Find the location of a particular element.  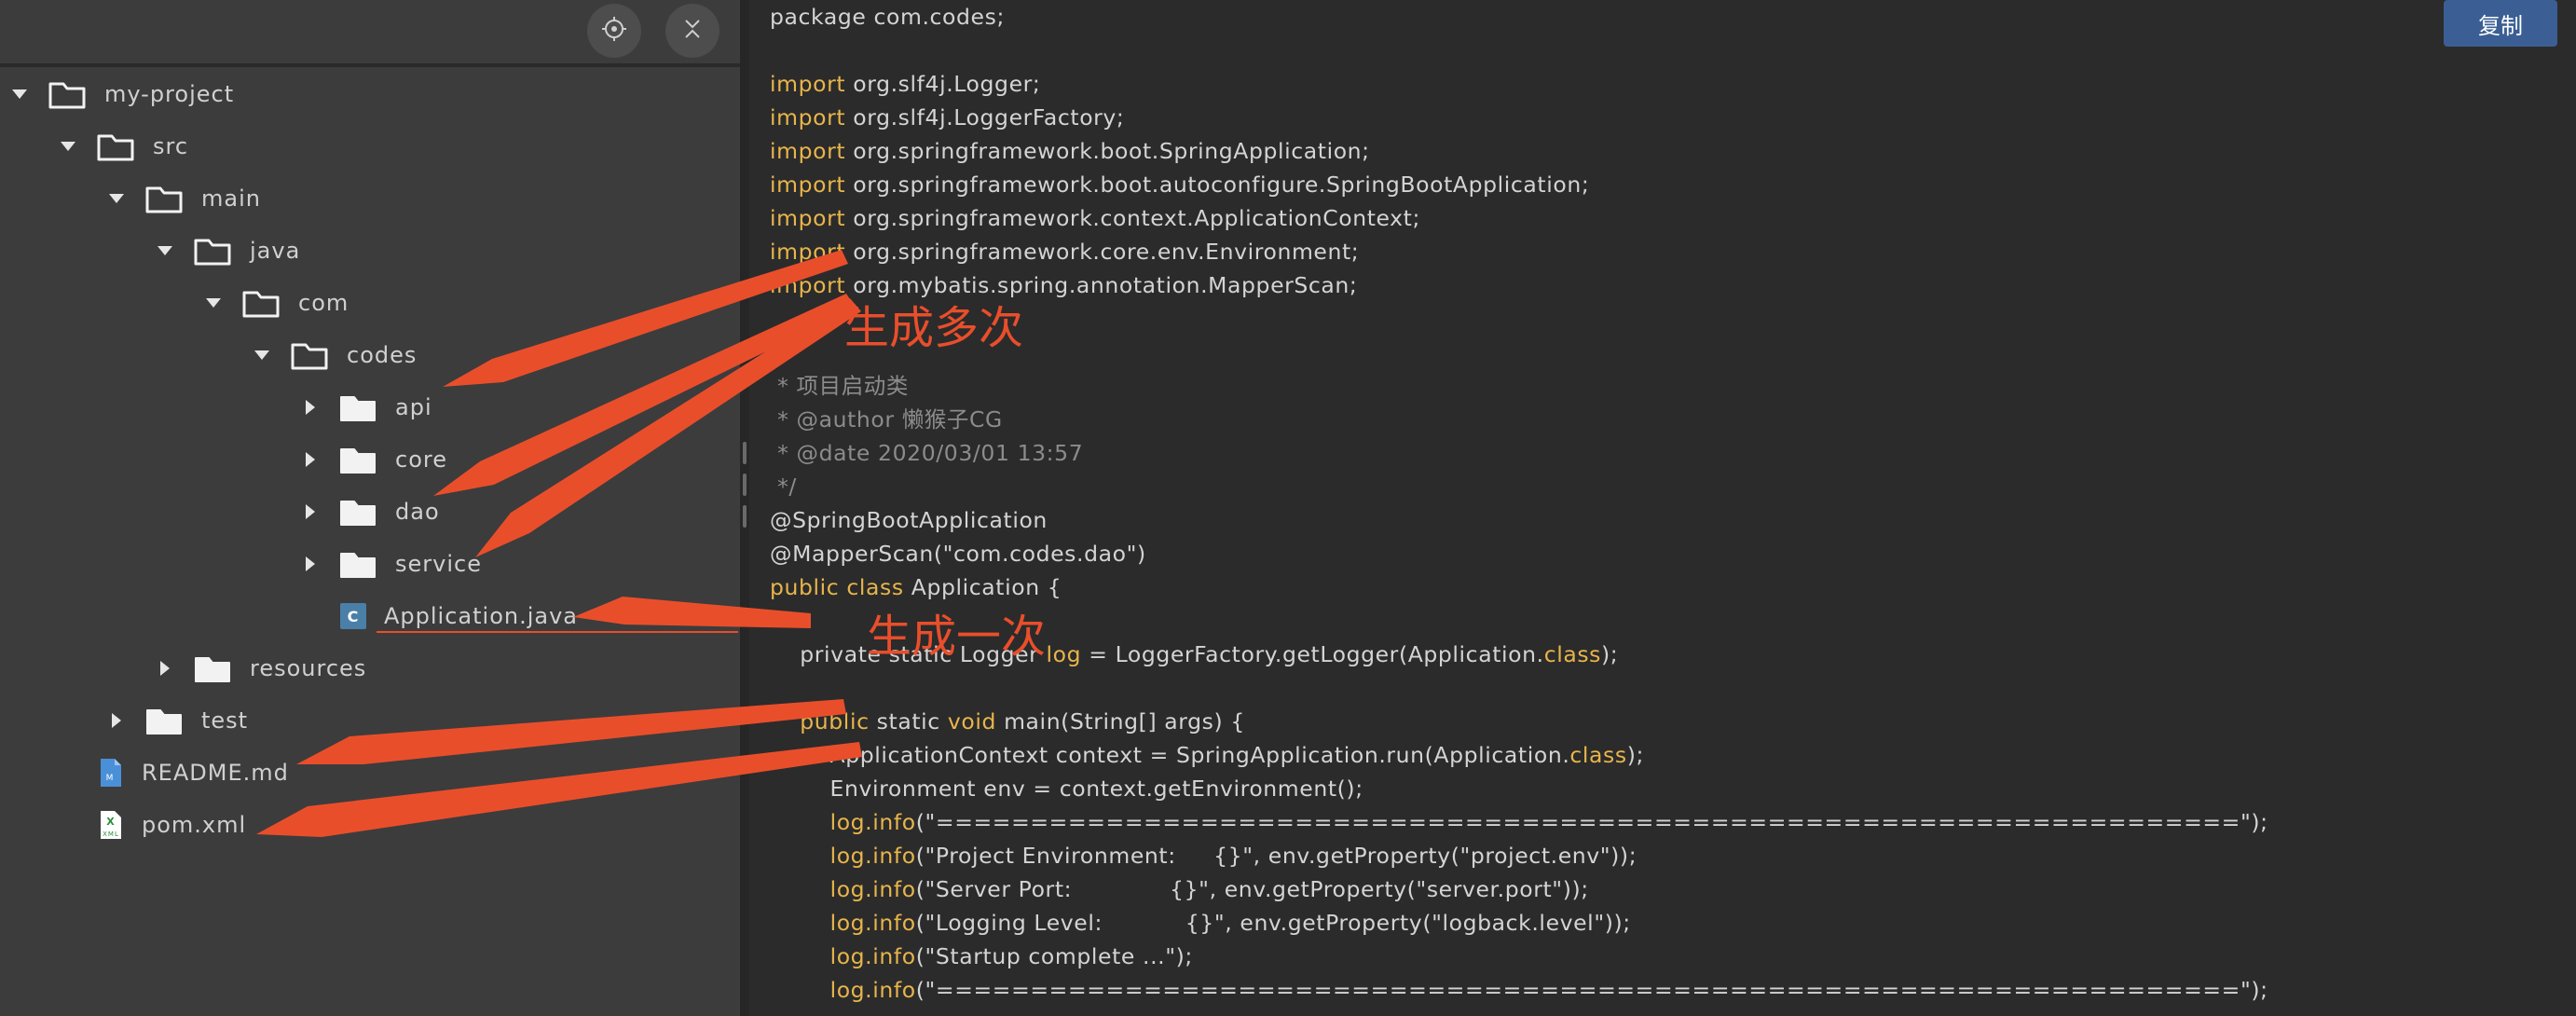

tree-item-com: com is located at coordinates (274, 303).